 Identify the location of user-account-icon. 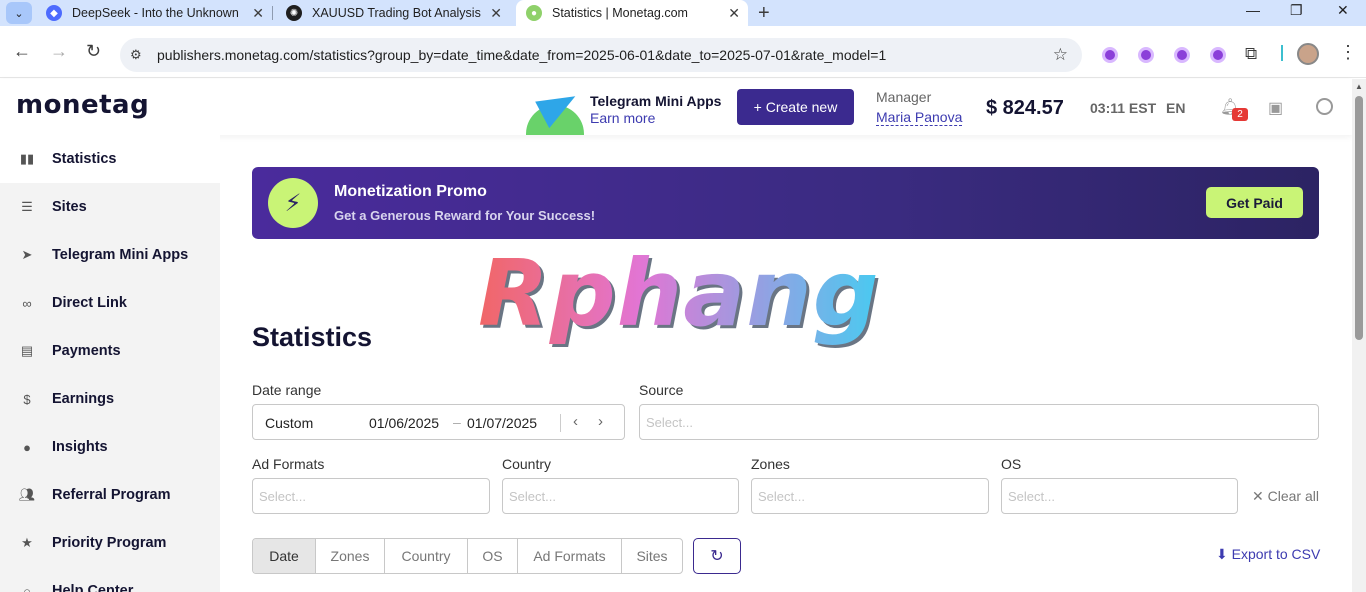
(1324, 106).